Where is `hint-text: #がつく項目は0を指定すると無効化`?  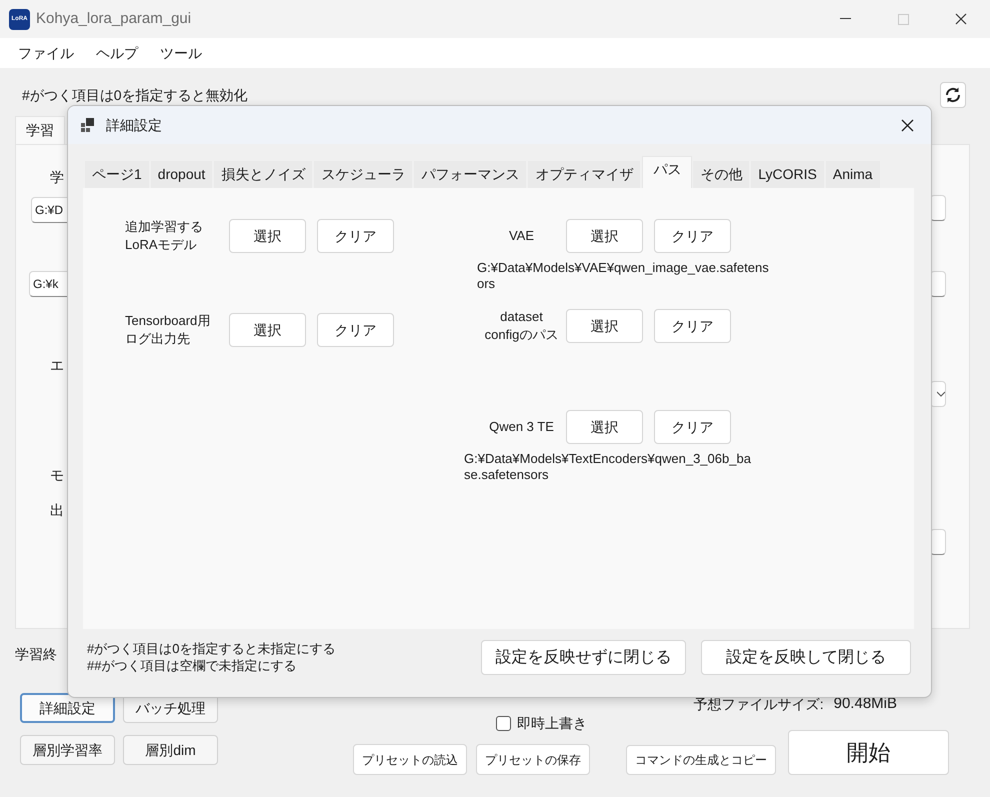 hint-text: #がつく項目は0を指定すると無効化 is located at coordinates (135, 95).